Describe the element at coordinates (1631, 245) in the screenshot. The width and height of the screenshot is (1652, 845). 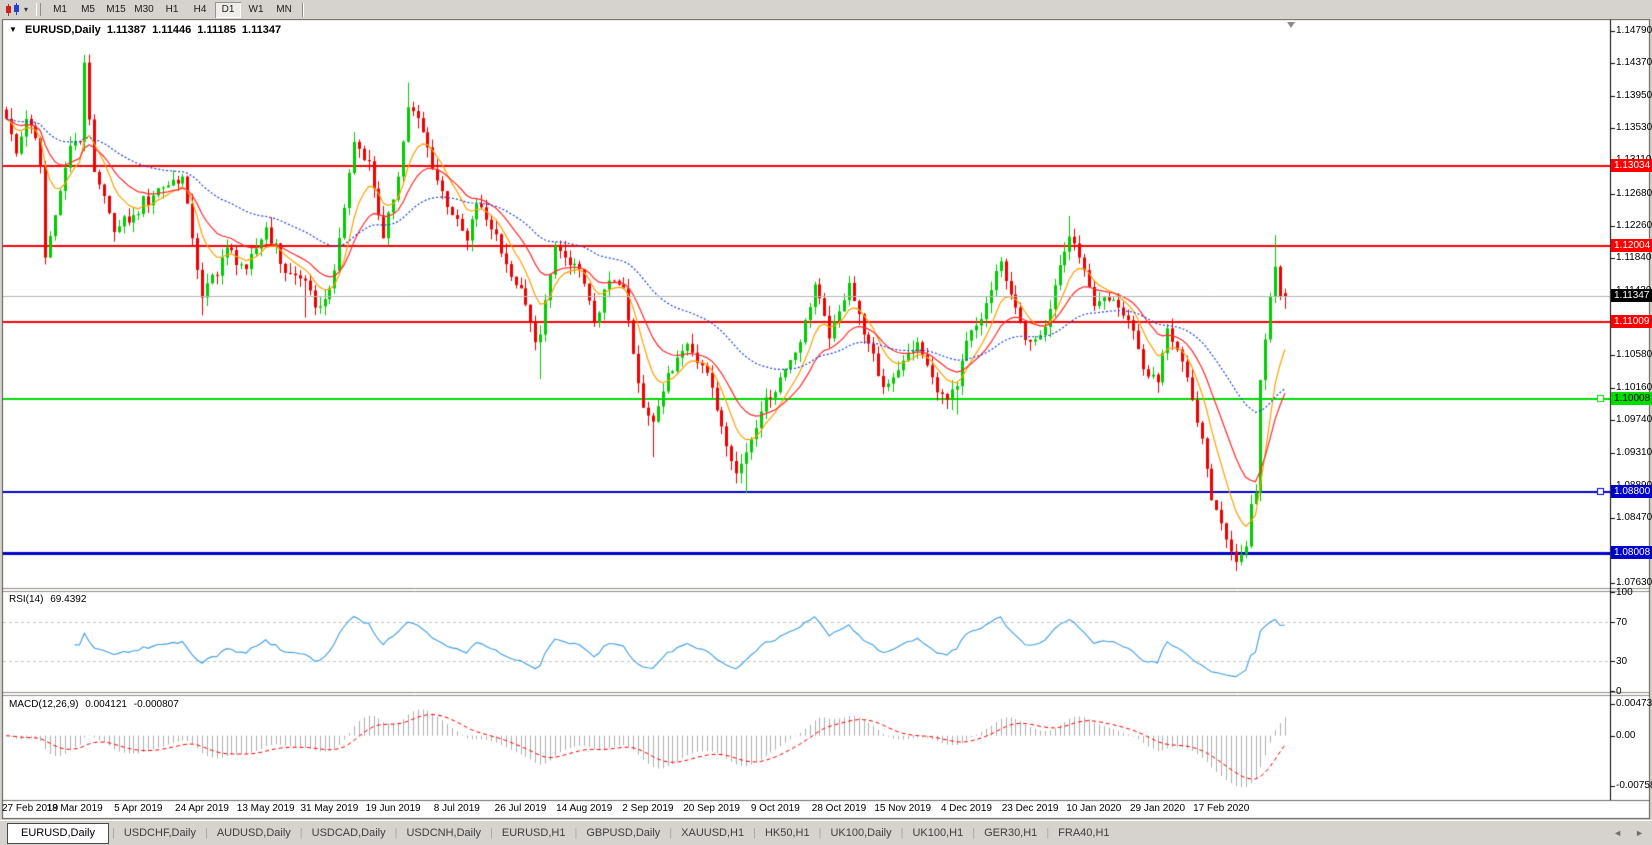
I see `level-price-tag: 1.12004` at that location.